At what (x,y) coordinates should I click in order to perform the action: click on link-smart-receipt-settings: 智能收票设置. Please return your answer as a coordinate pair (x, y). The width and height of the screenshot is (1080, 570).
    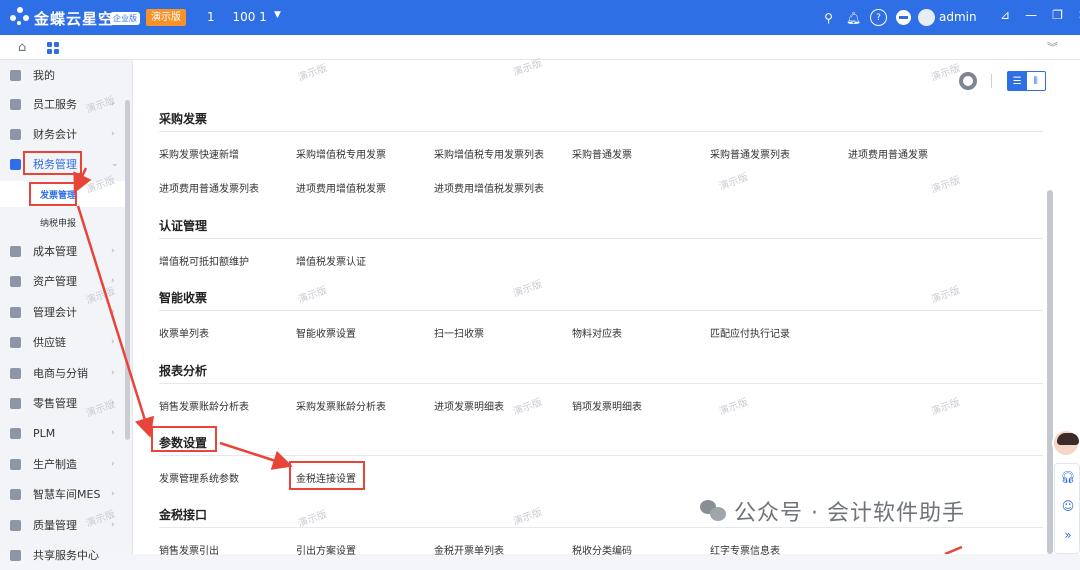
    Looking at the image, I should click on (326, 332).